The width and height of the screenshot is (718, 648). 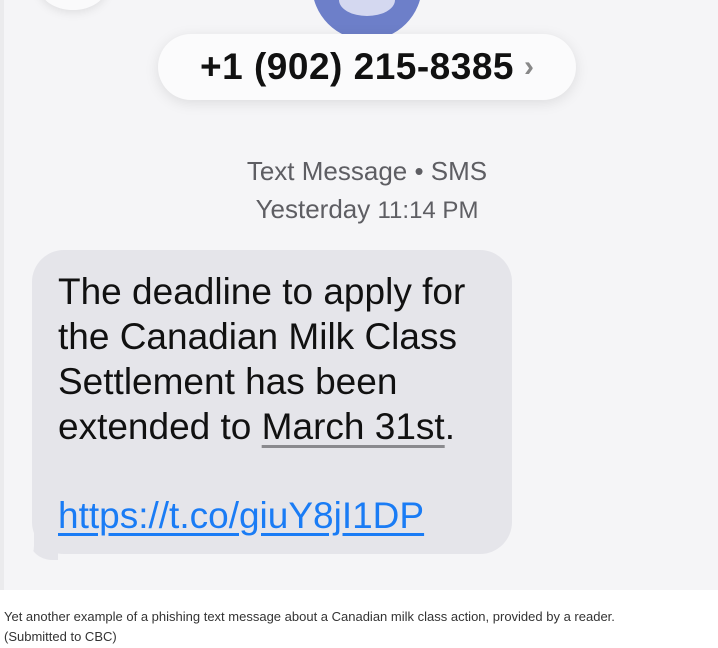 I want to click on period: ., so click(x=449, y=426).